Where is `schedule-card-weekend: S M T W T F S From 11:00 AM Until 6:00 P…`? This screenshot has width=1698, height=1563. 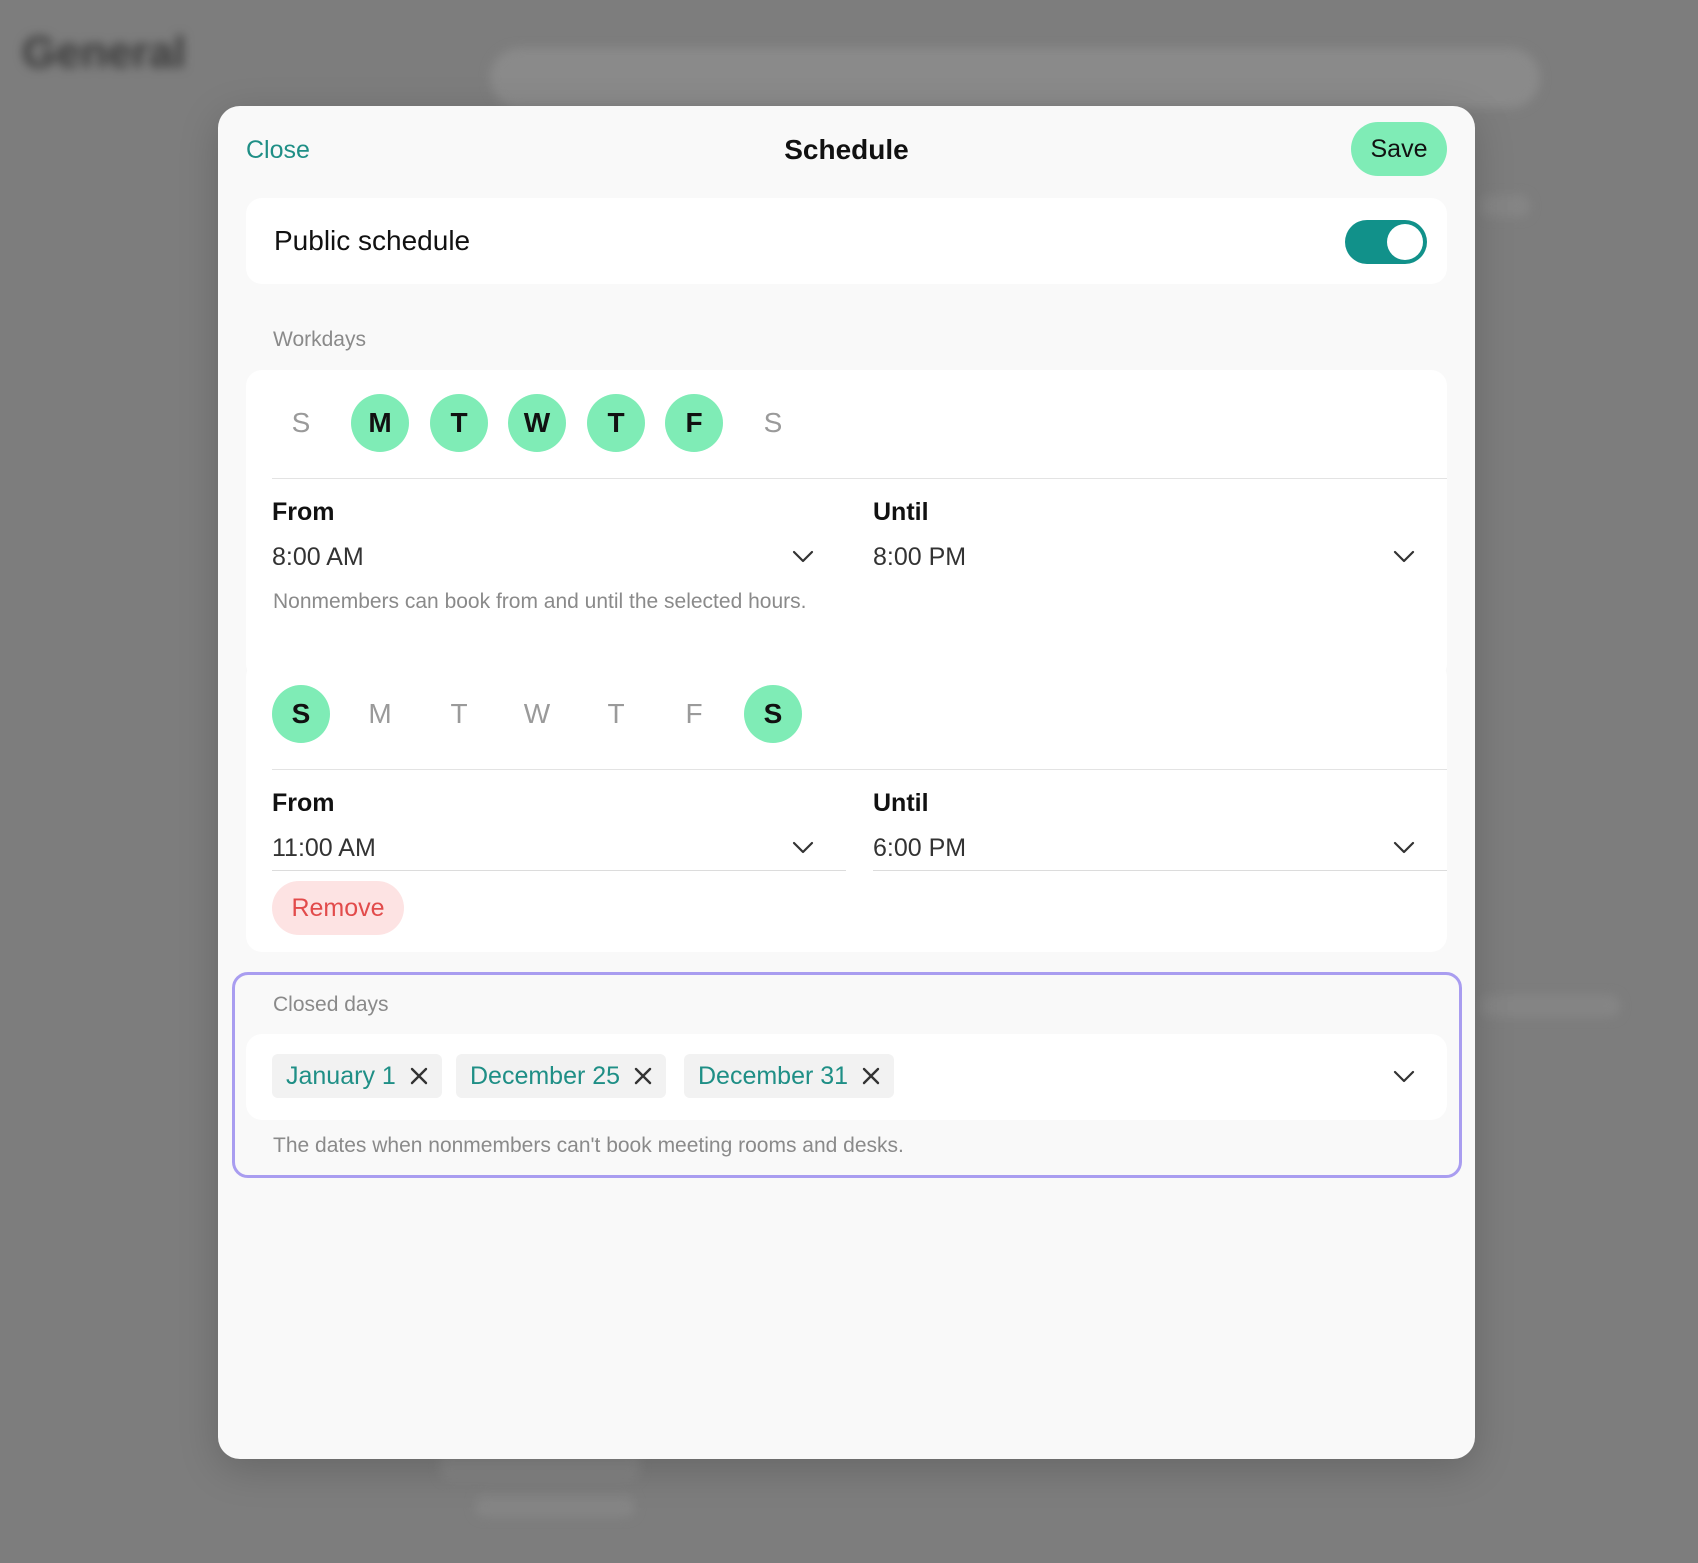 schedule-card-weekend: S M T W T F S From 11:00 AM Until 6:00 P… is located at coordinates (846, 806).